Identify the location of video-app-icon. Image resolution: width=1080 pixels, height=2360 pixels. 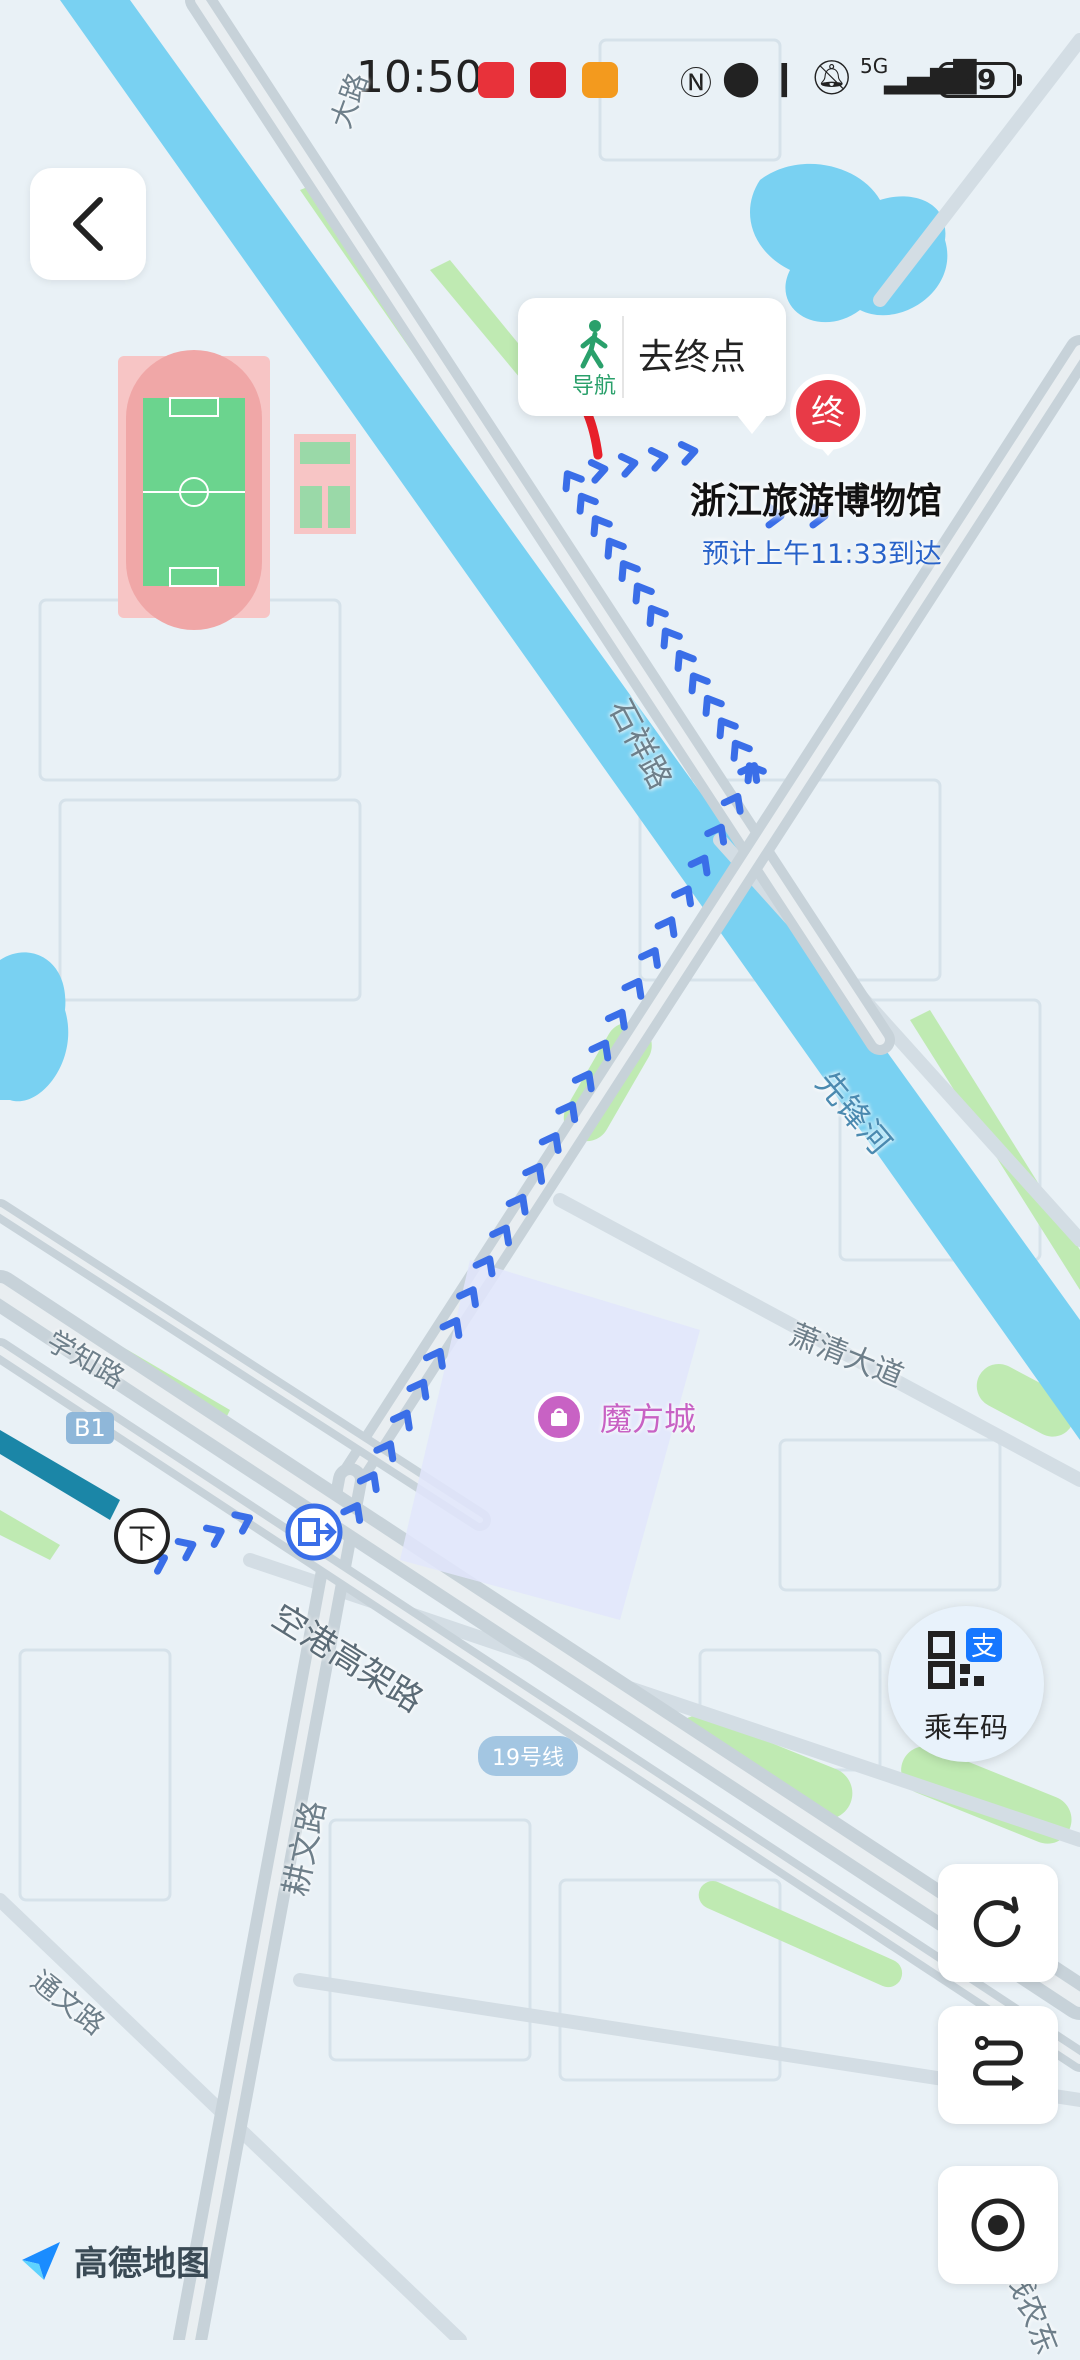
(600, 80).